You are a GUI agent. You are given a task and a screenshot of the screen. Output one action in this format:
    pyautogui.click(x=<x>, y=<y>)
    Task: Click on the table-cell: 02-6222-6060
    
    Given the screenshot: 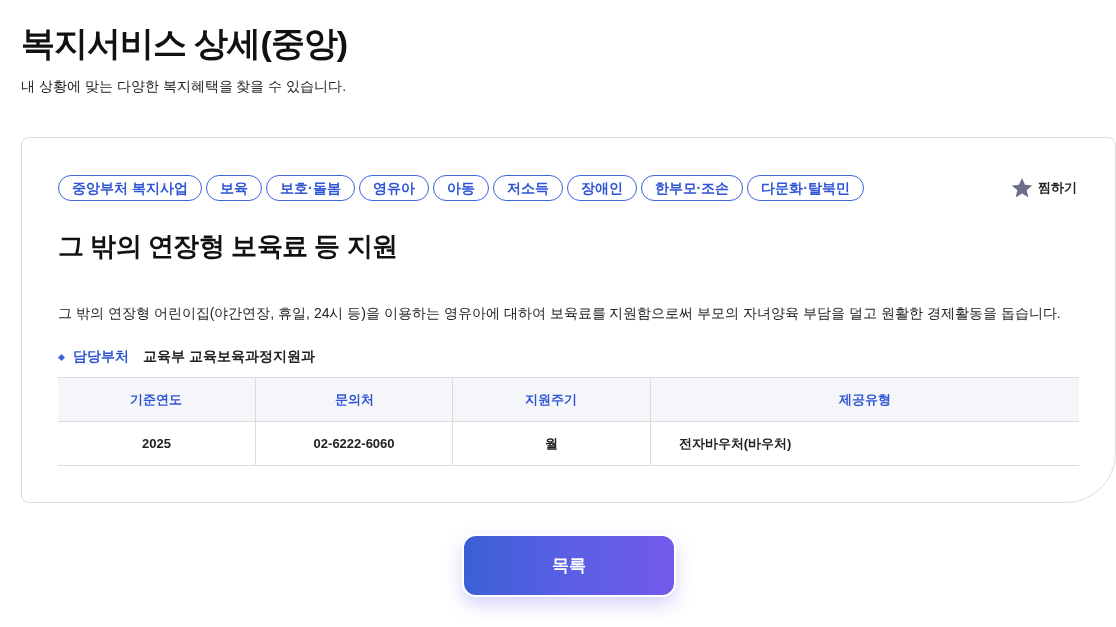 What is the action you would take?
    pyautogui.click(x=354, y=443)
    